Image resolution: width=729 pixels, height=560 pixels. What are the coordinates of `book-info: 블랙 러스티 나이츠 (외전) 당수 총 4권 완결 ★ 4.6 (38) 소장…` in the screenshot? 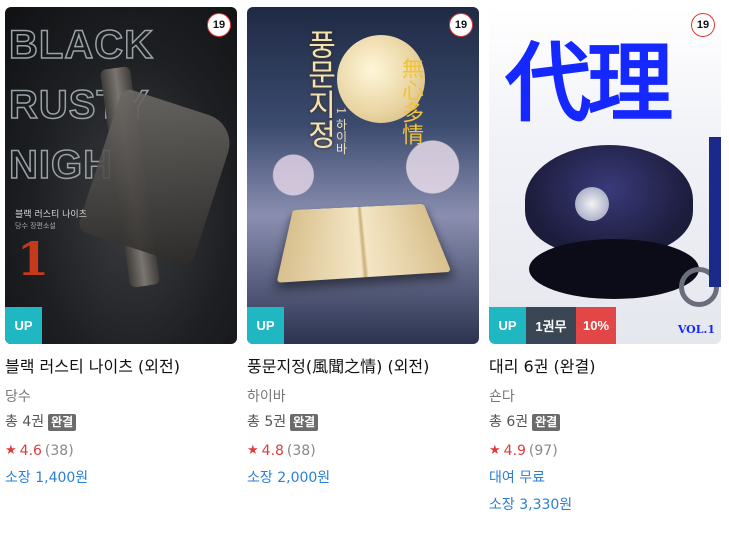 It's located at (121, 416).